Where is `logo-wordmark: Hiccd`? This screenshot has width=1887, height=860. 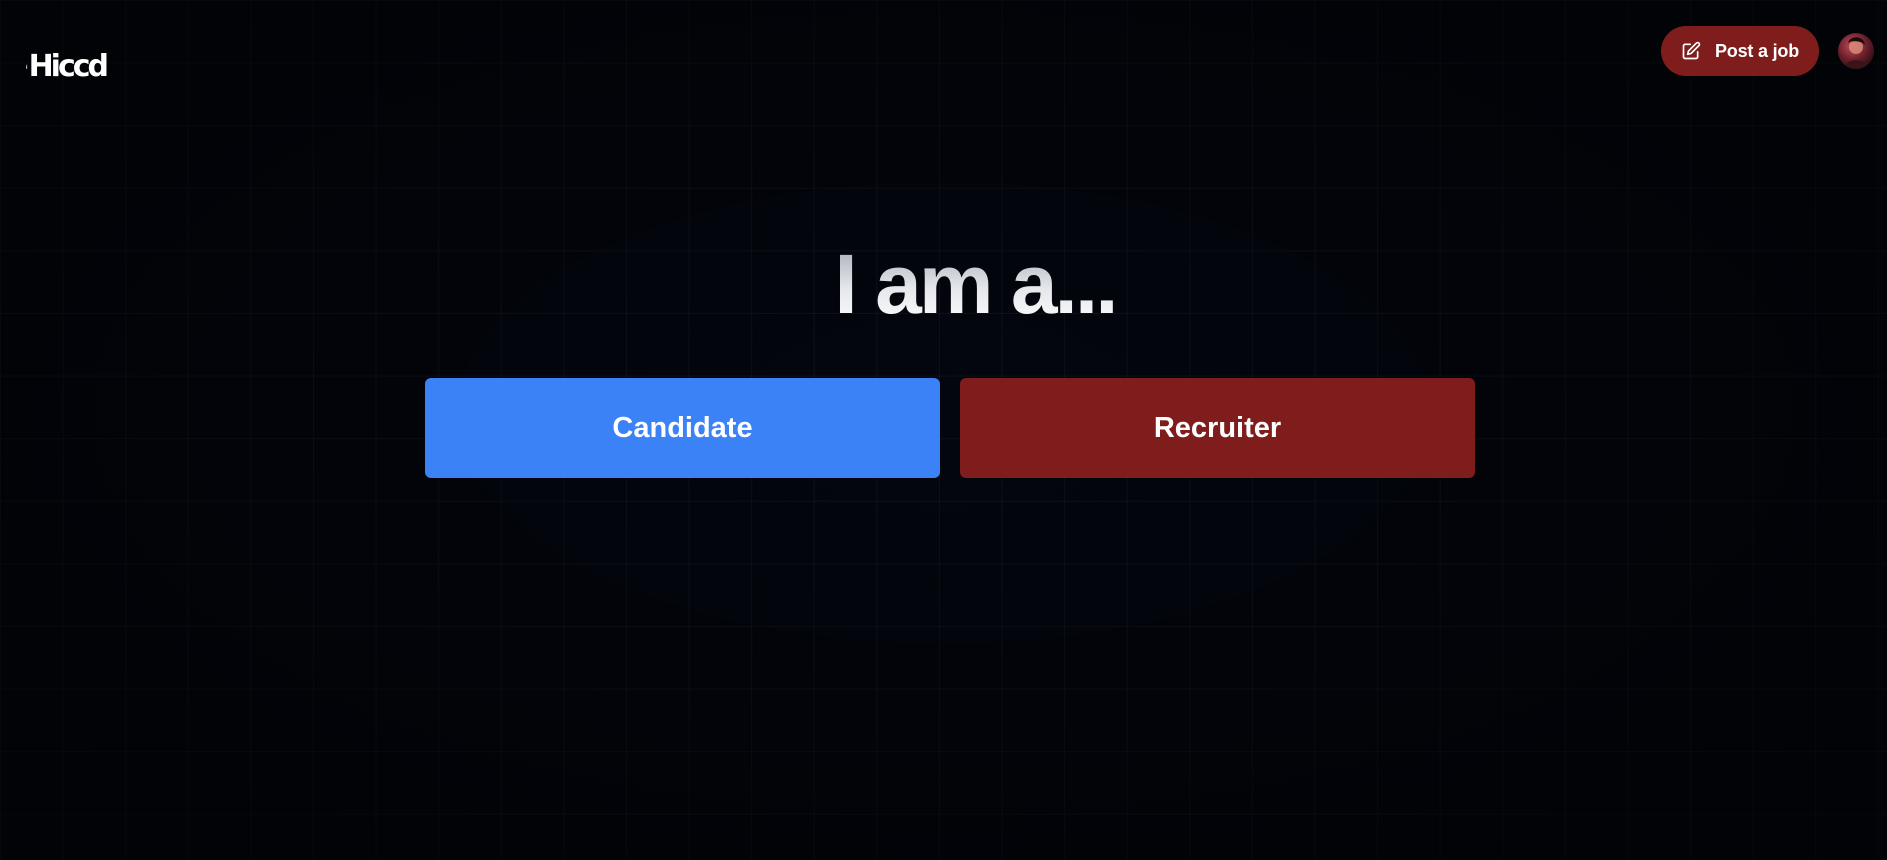 logo-wordmark: Hiccd is located at coordinates (68, 66).